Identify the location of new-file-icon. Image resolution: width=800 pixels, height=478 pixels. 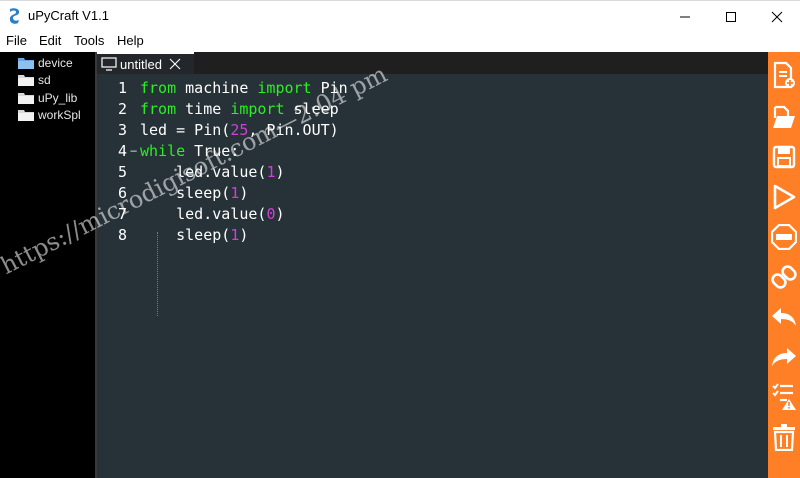
(784, 75).